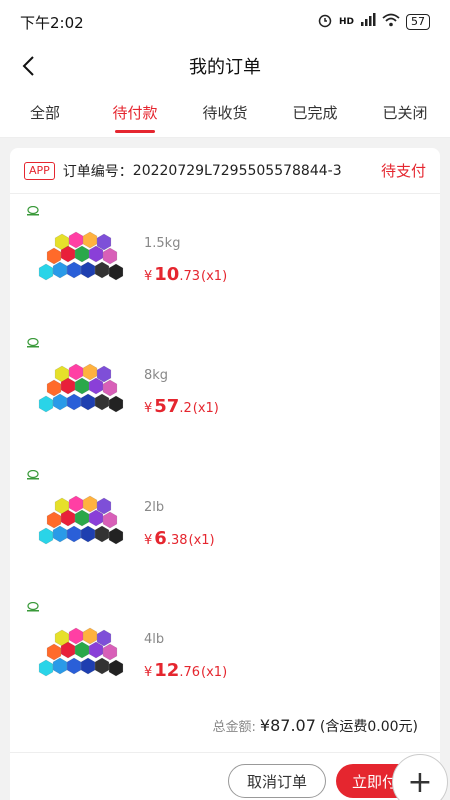 The width and height of the screenshot is (450, 800). I want to click on price-integer: 10, so click(167, 274).